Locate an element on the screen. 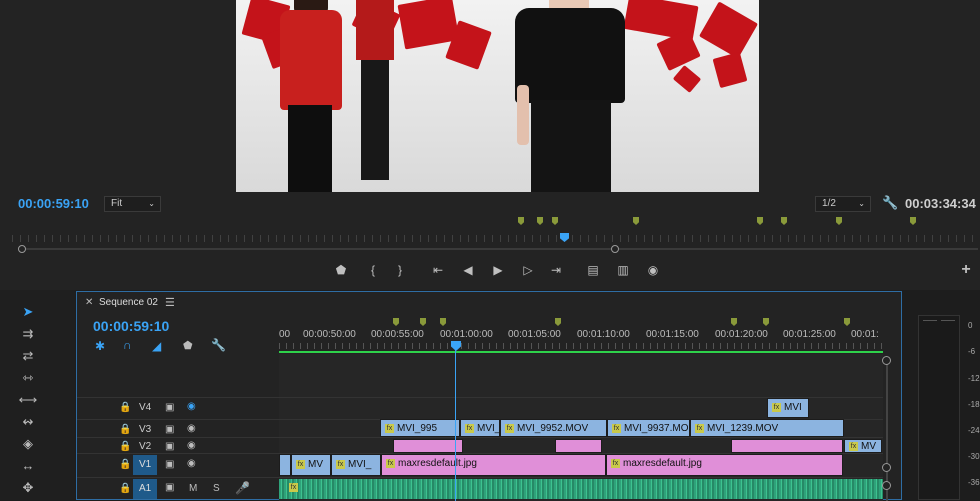  nest-icon: ✱ is located at coordinates (100, 346).